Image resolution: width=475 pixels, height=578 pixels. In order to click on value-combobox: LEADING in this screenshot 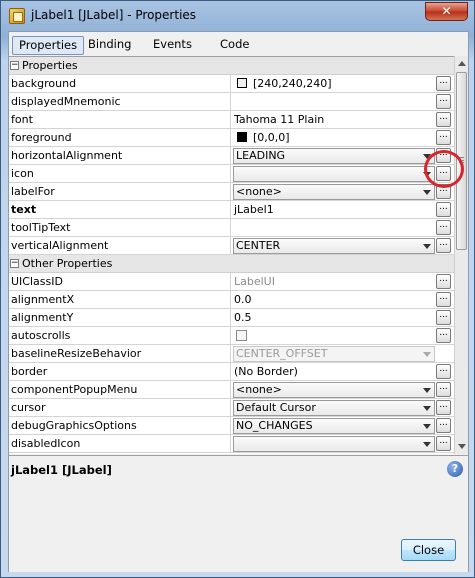, I will do `click(334, 156)`.